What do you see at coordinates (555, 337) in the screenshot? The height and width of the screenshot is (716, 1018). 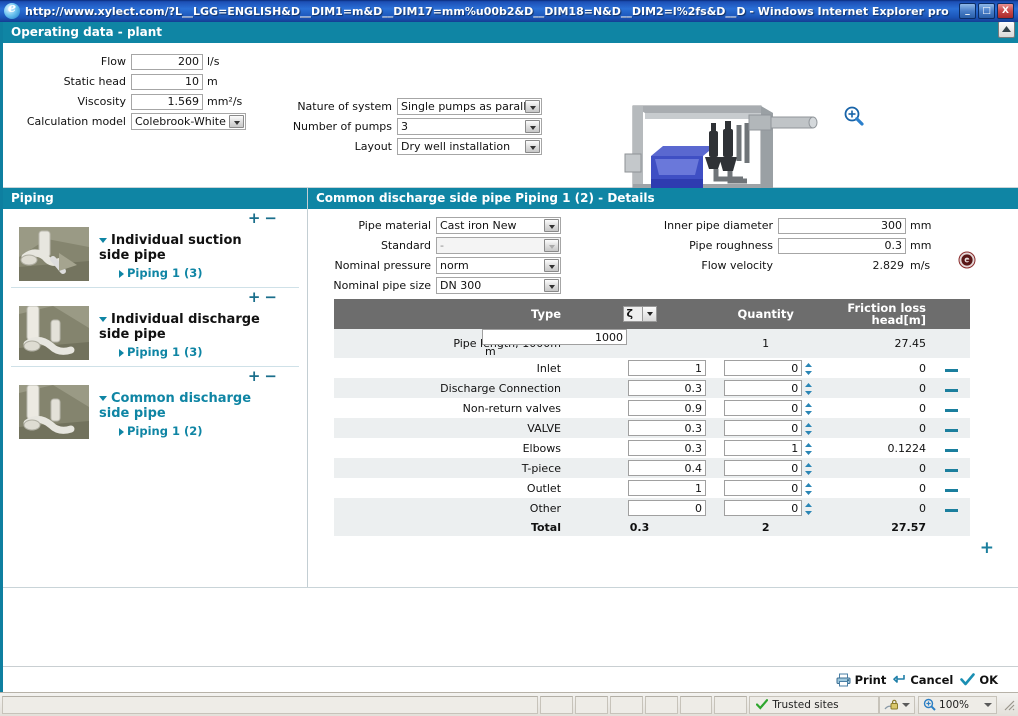 I see `pipe-length-input` at bounding box center [555, 337].